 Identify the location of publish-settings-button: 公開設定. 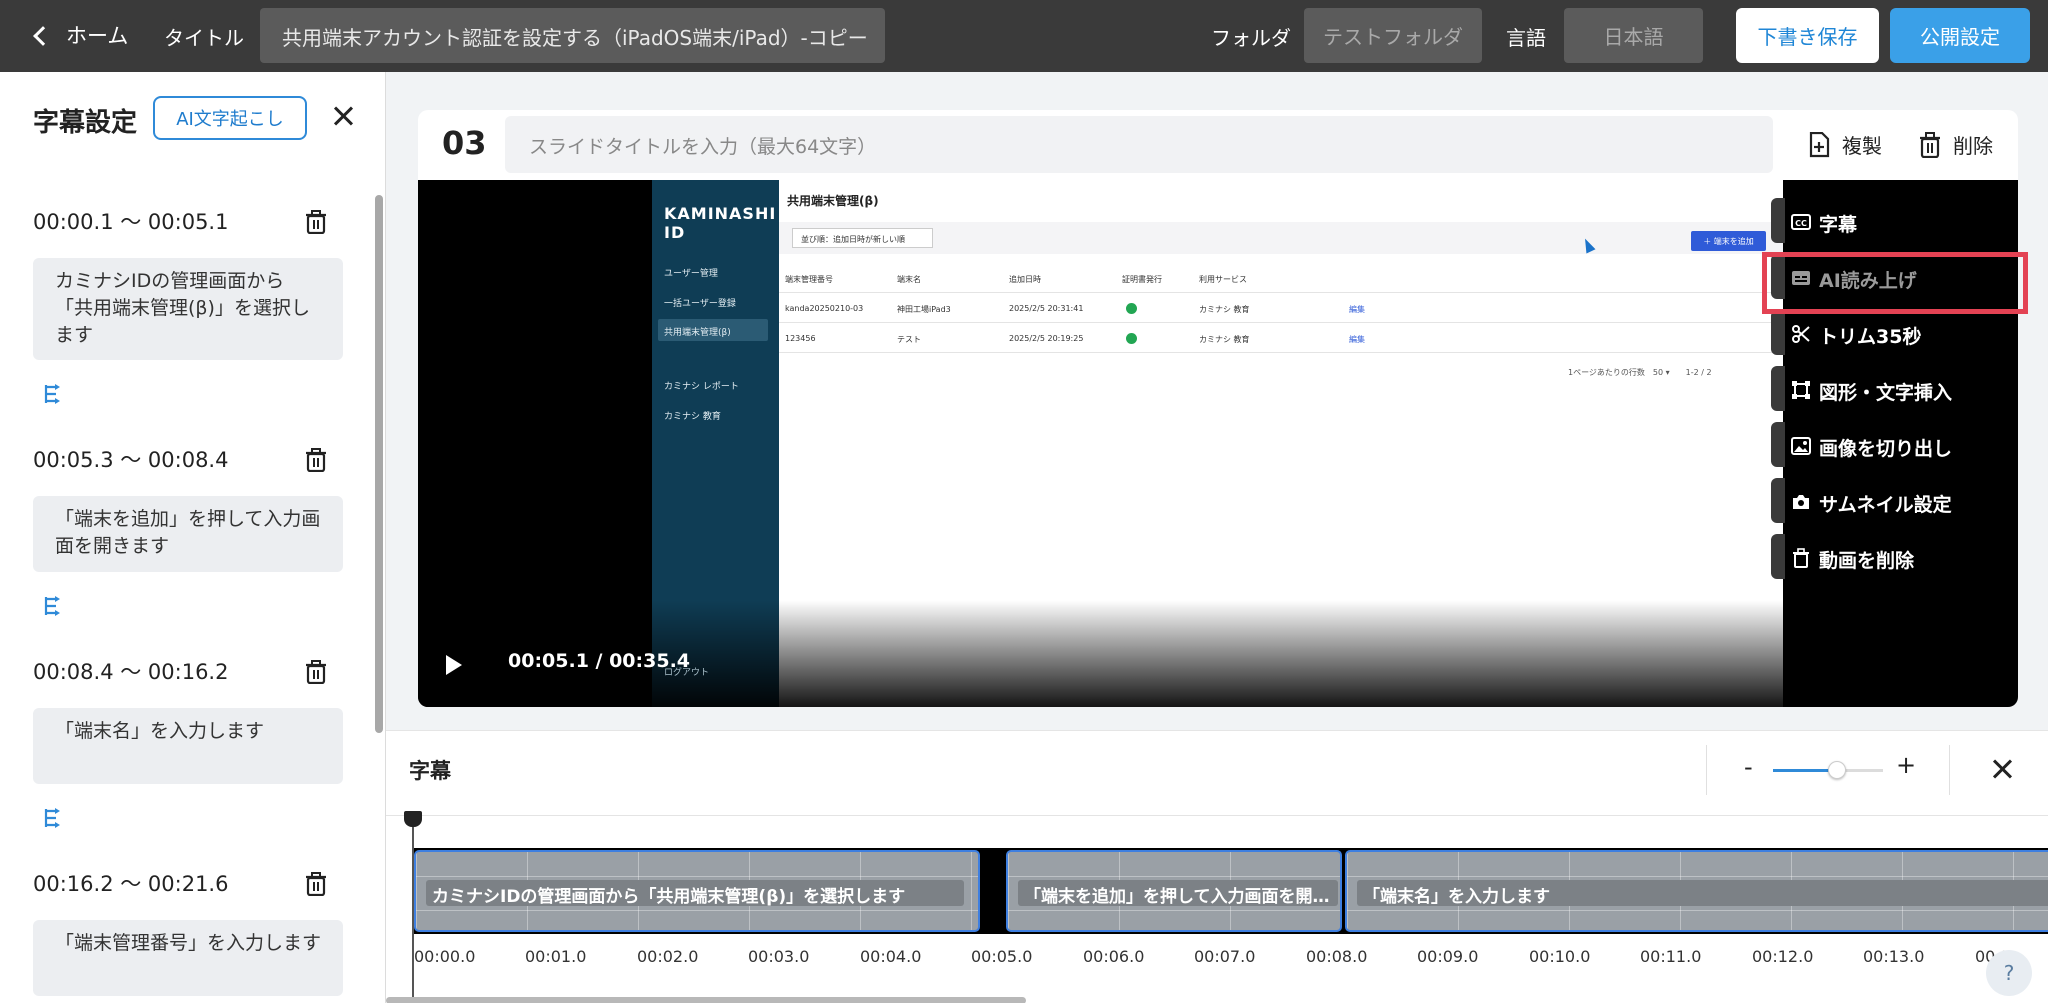
(1960, 35).